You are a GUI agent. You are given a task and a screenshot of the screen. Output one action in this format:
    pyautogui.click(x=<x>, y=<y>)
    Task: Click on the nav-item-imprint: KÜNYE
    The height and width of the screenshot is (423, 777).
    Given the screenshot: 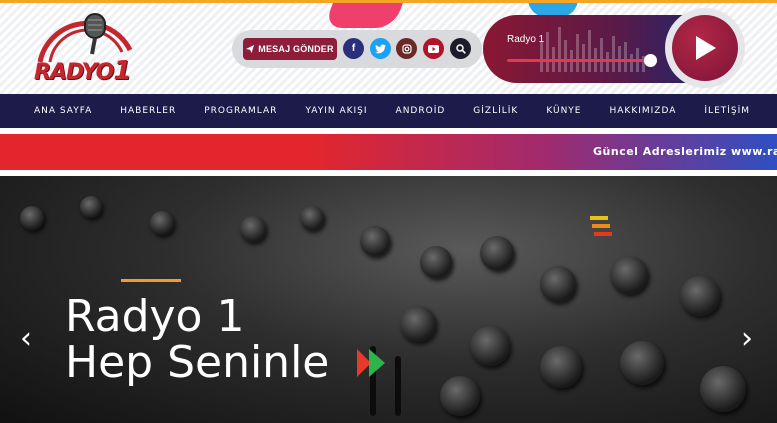 What is the action you would take?
    pyautogui.click(x=563, y=111)
    